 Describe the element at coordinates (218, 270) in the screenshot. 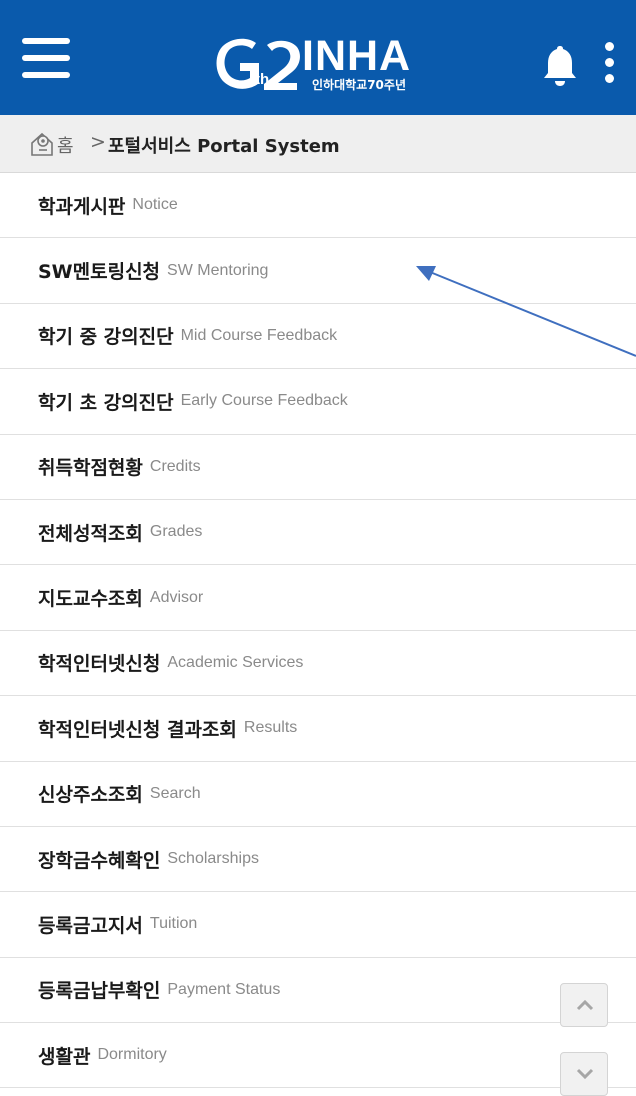

I see `menu-item-label-en: SW Mentoring` at that location.